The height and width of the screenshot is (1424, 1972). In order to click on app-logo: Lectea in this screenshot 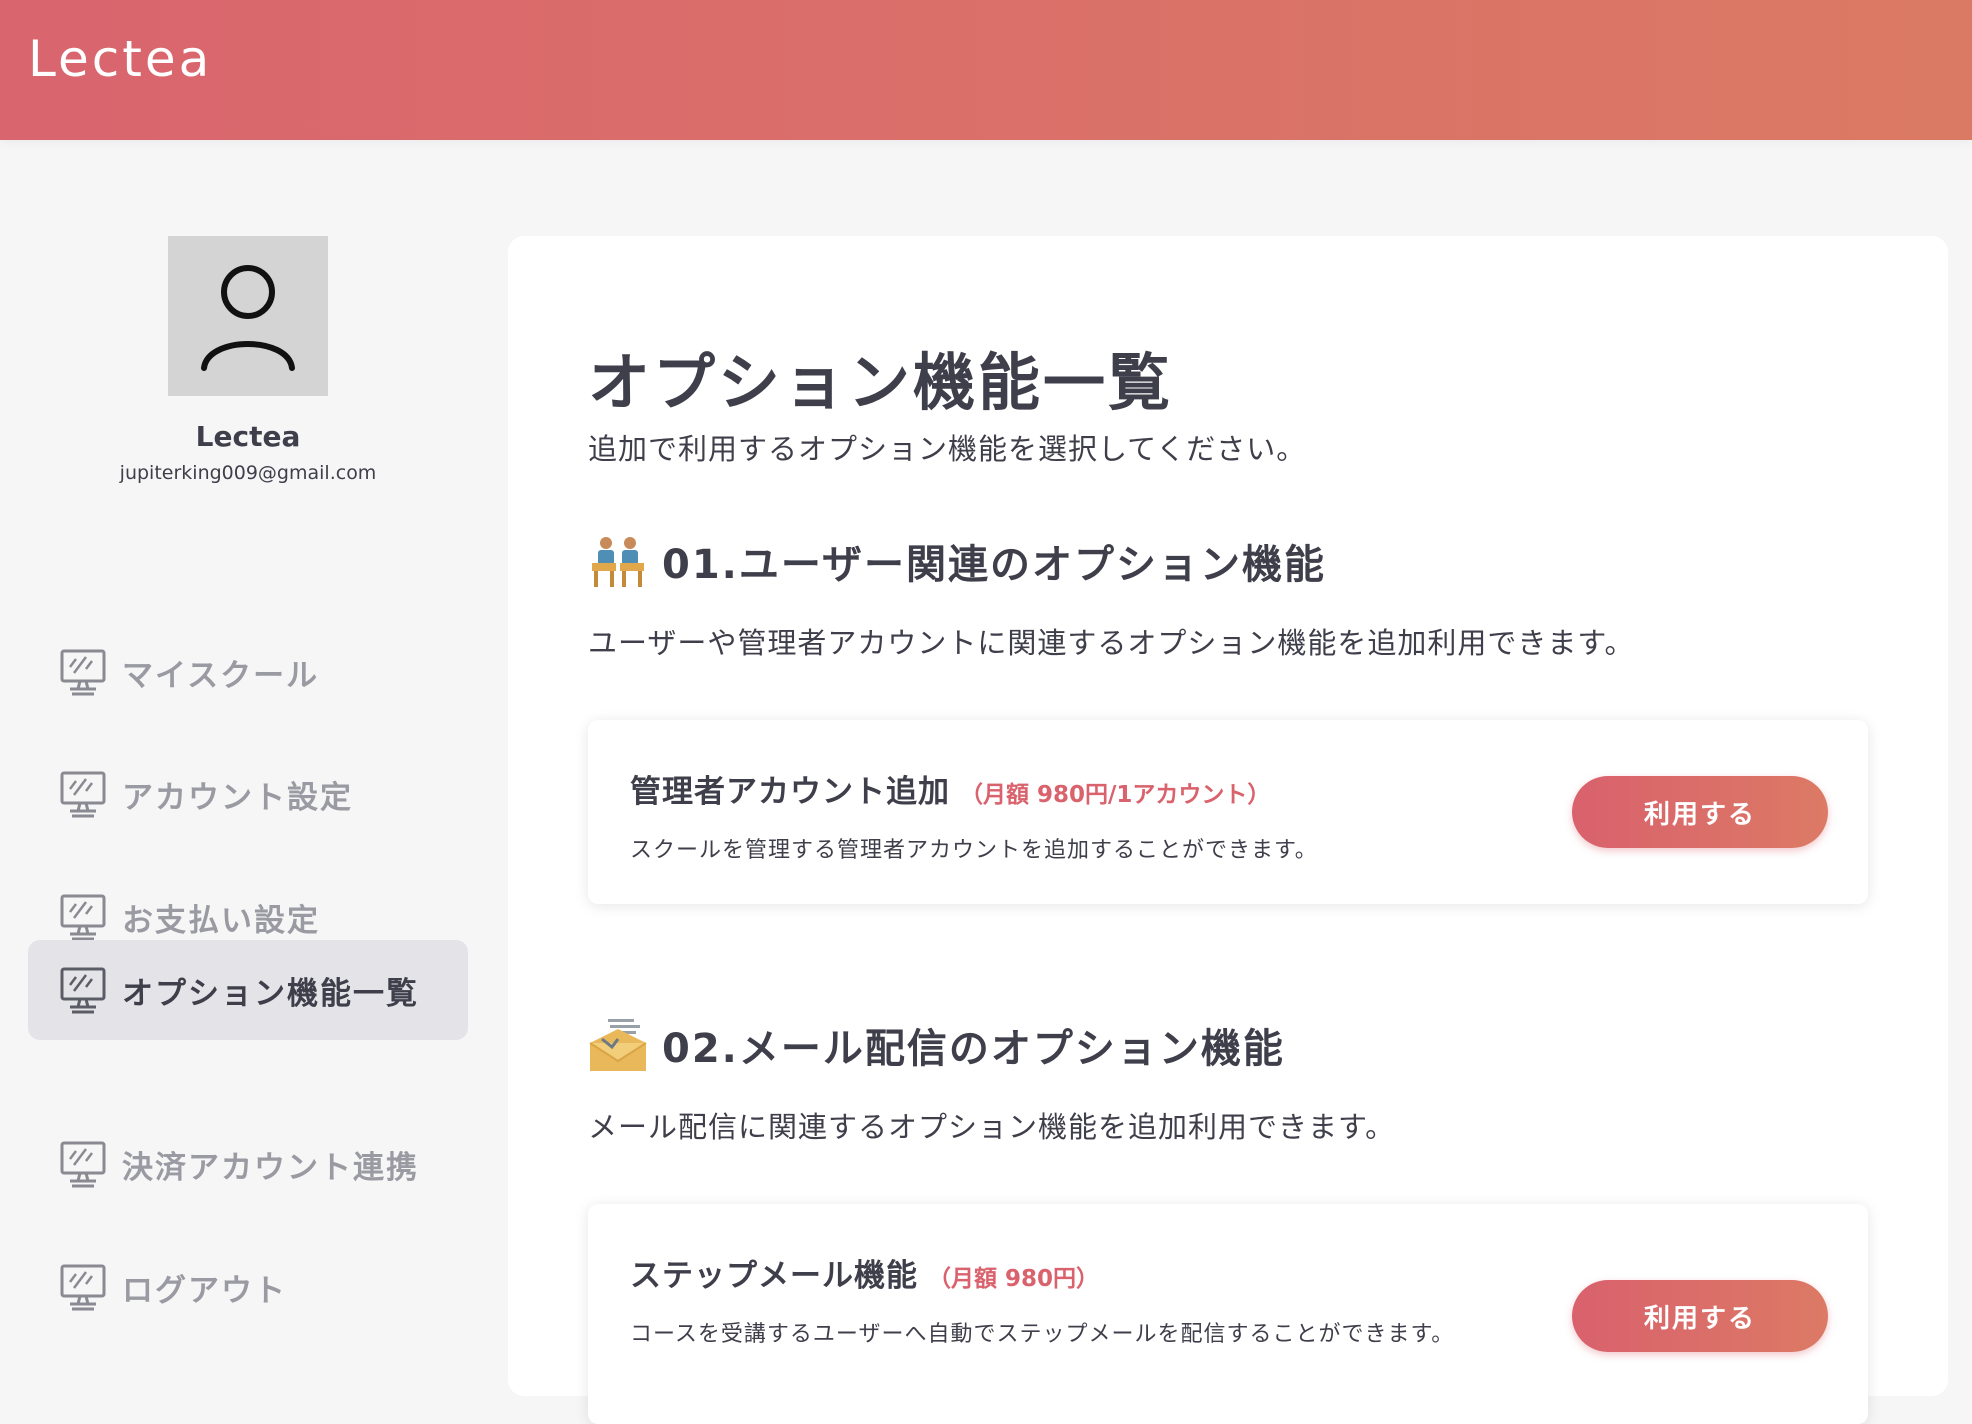, I will do `click(120, 59)`.